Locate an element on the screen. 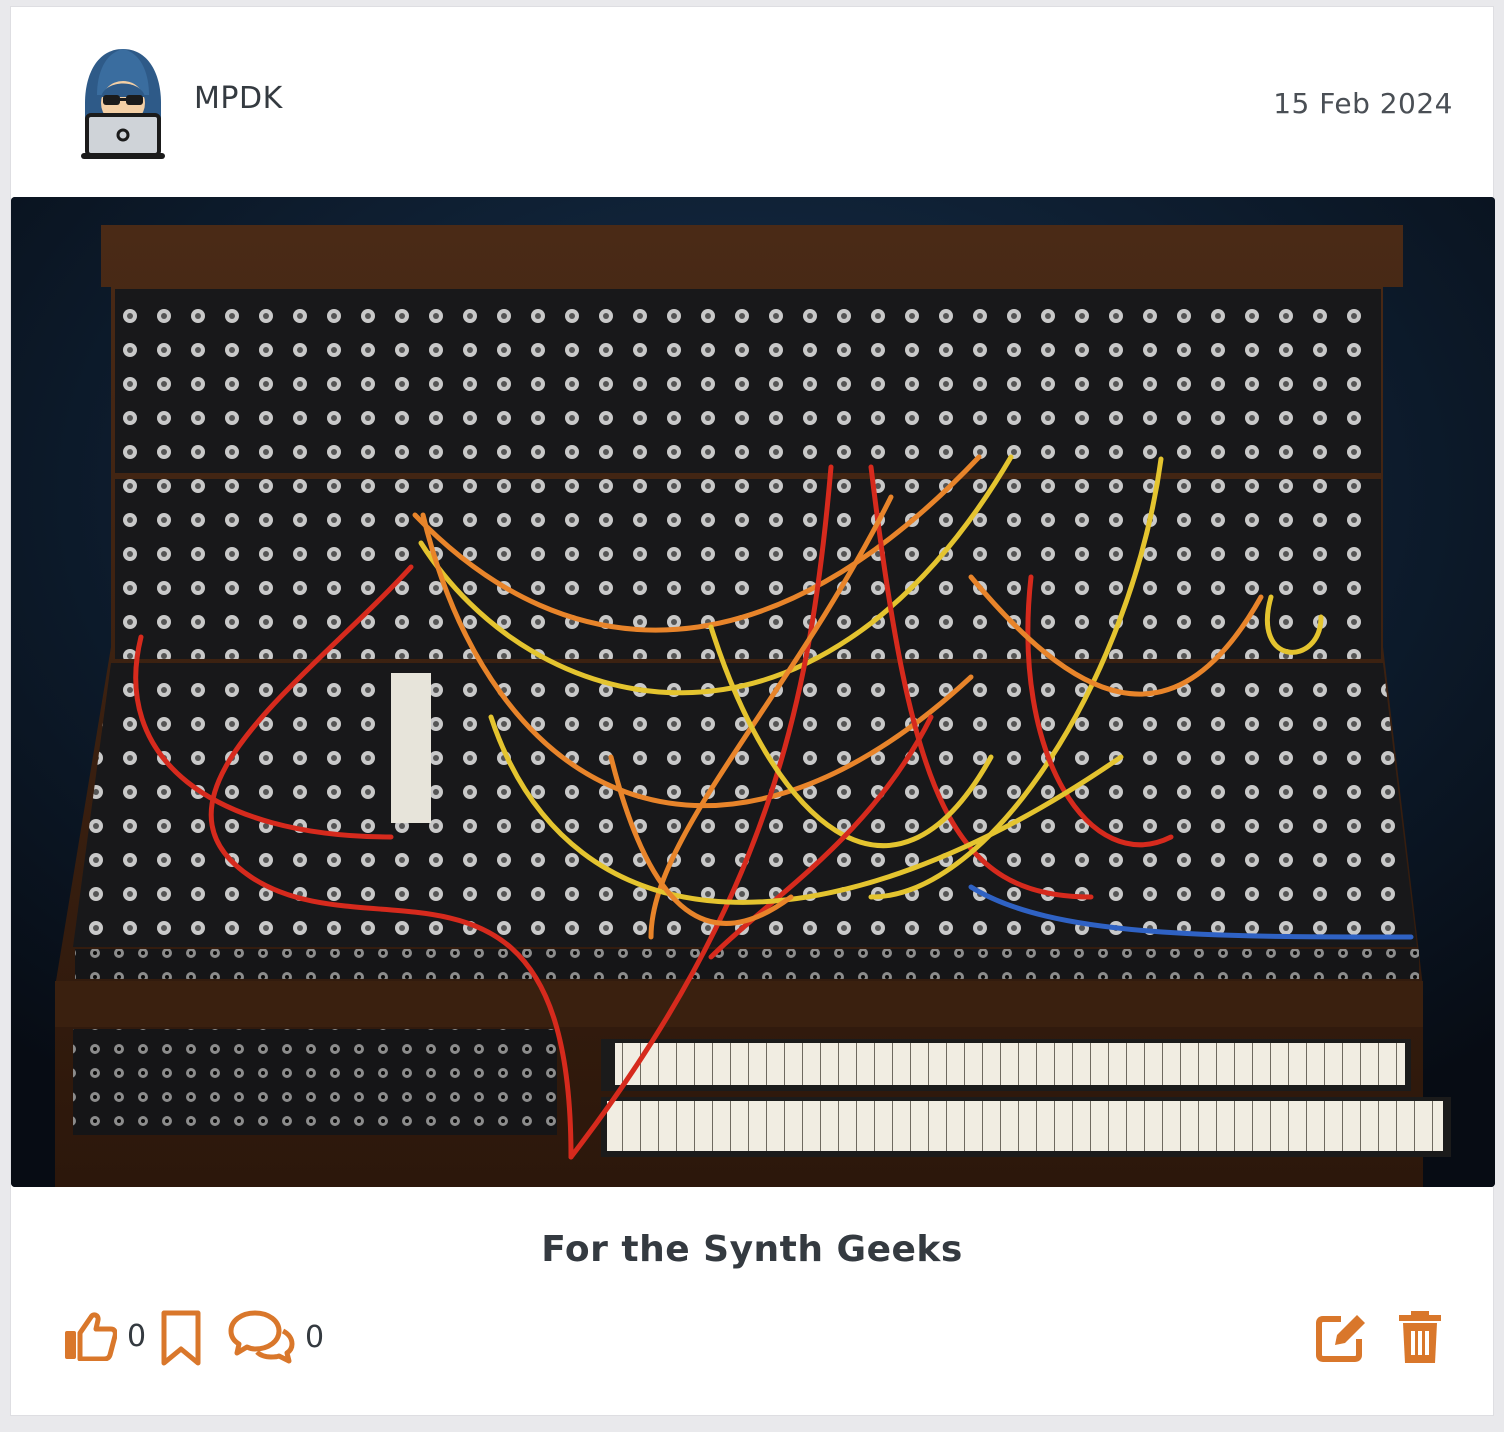 The image size is (1504, 1432). delete-button is located at coordinates (1420, 1337).